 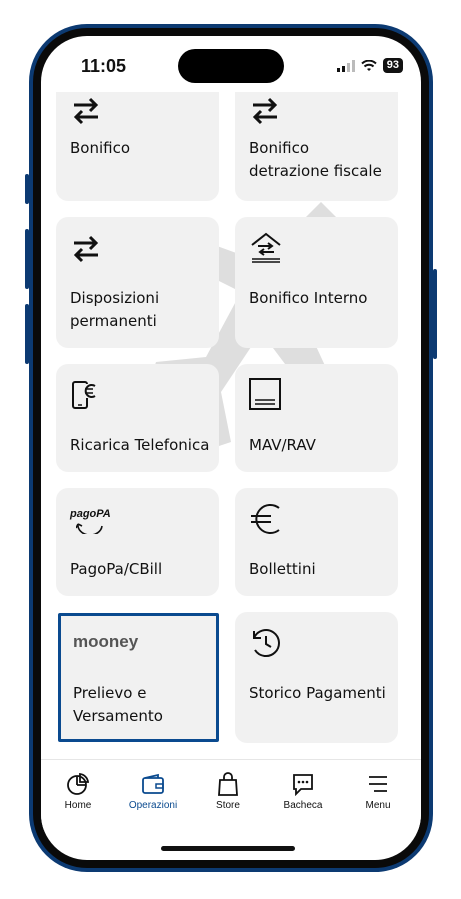 I want to click on history-clock-icon, so click(x=266, y=643).